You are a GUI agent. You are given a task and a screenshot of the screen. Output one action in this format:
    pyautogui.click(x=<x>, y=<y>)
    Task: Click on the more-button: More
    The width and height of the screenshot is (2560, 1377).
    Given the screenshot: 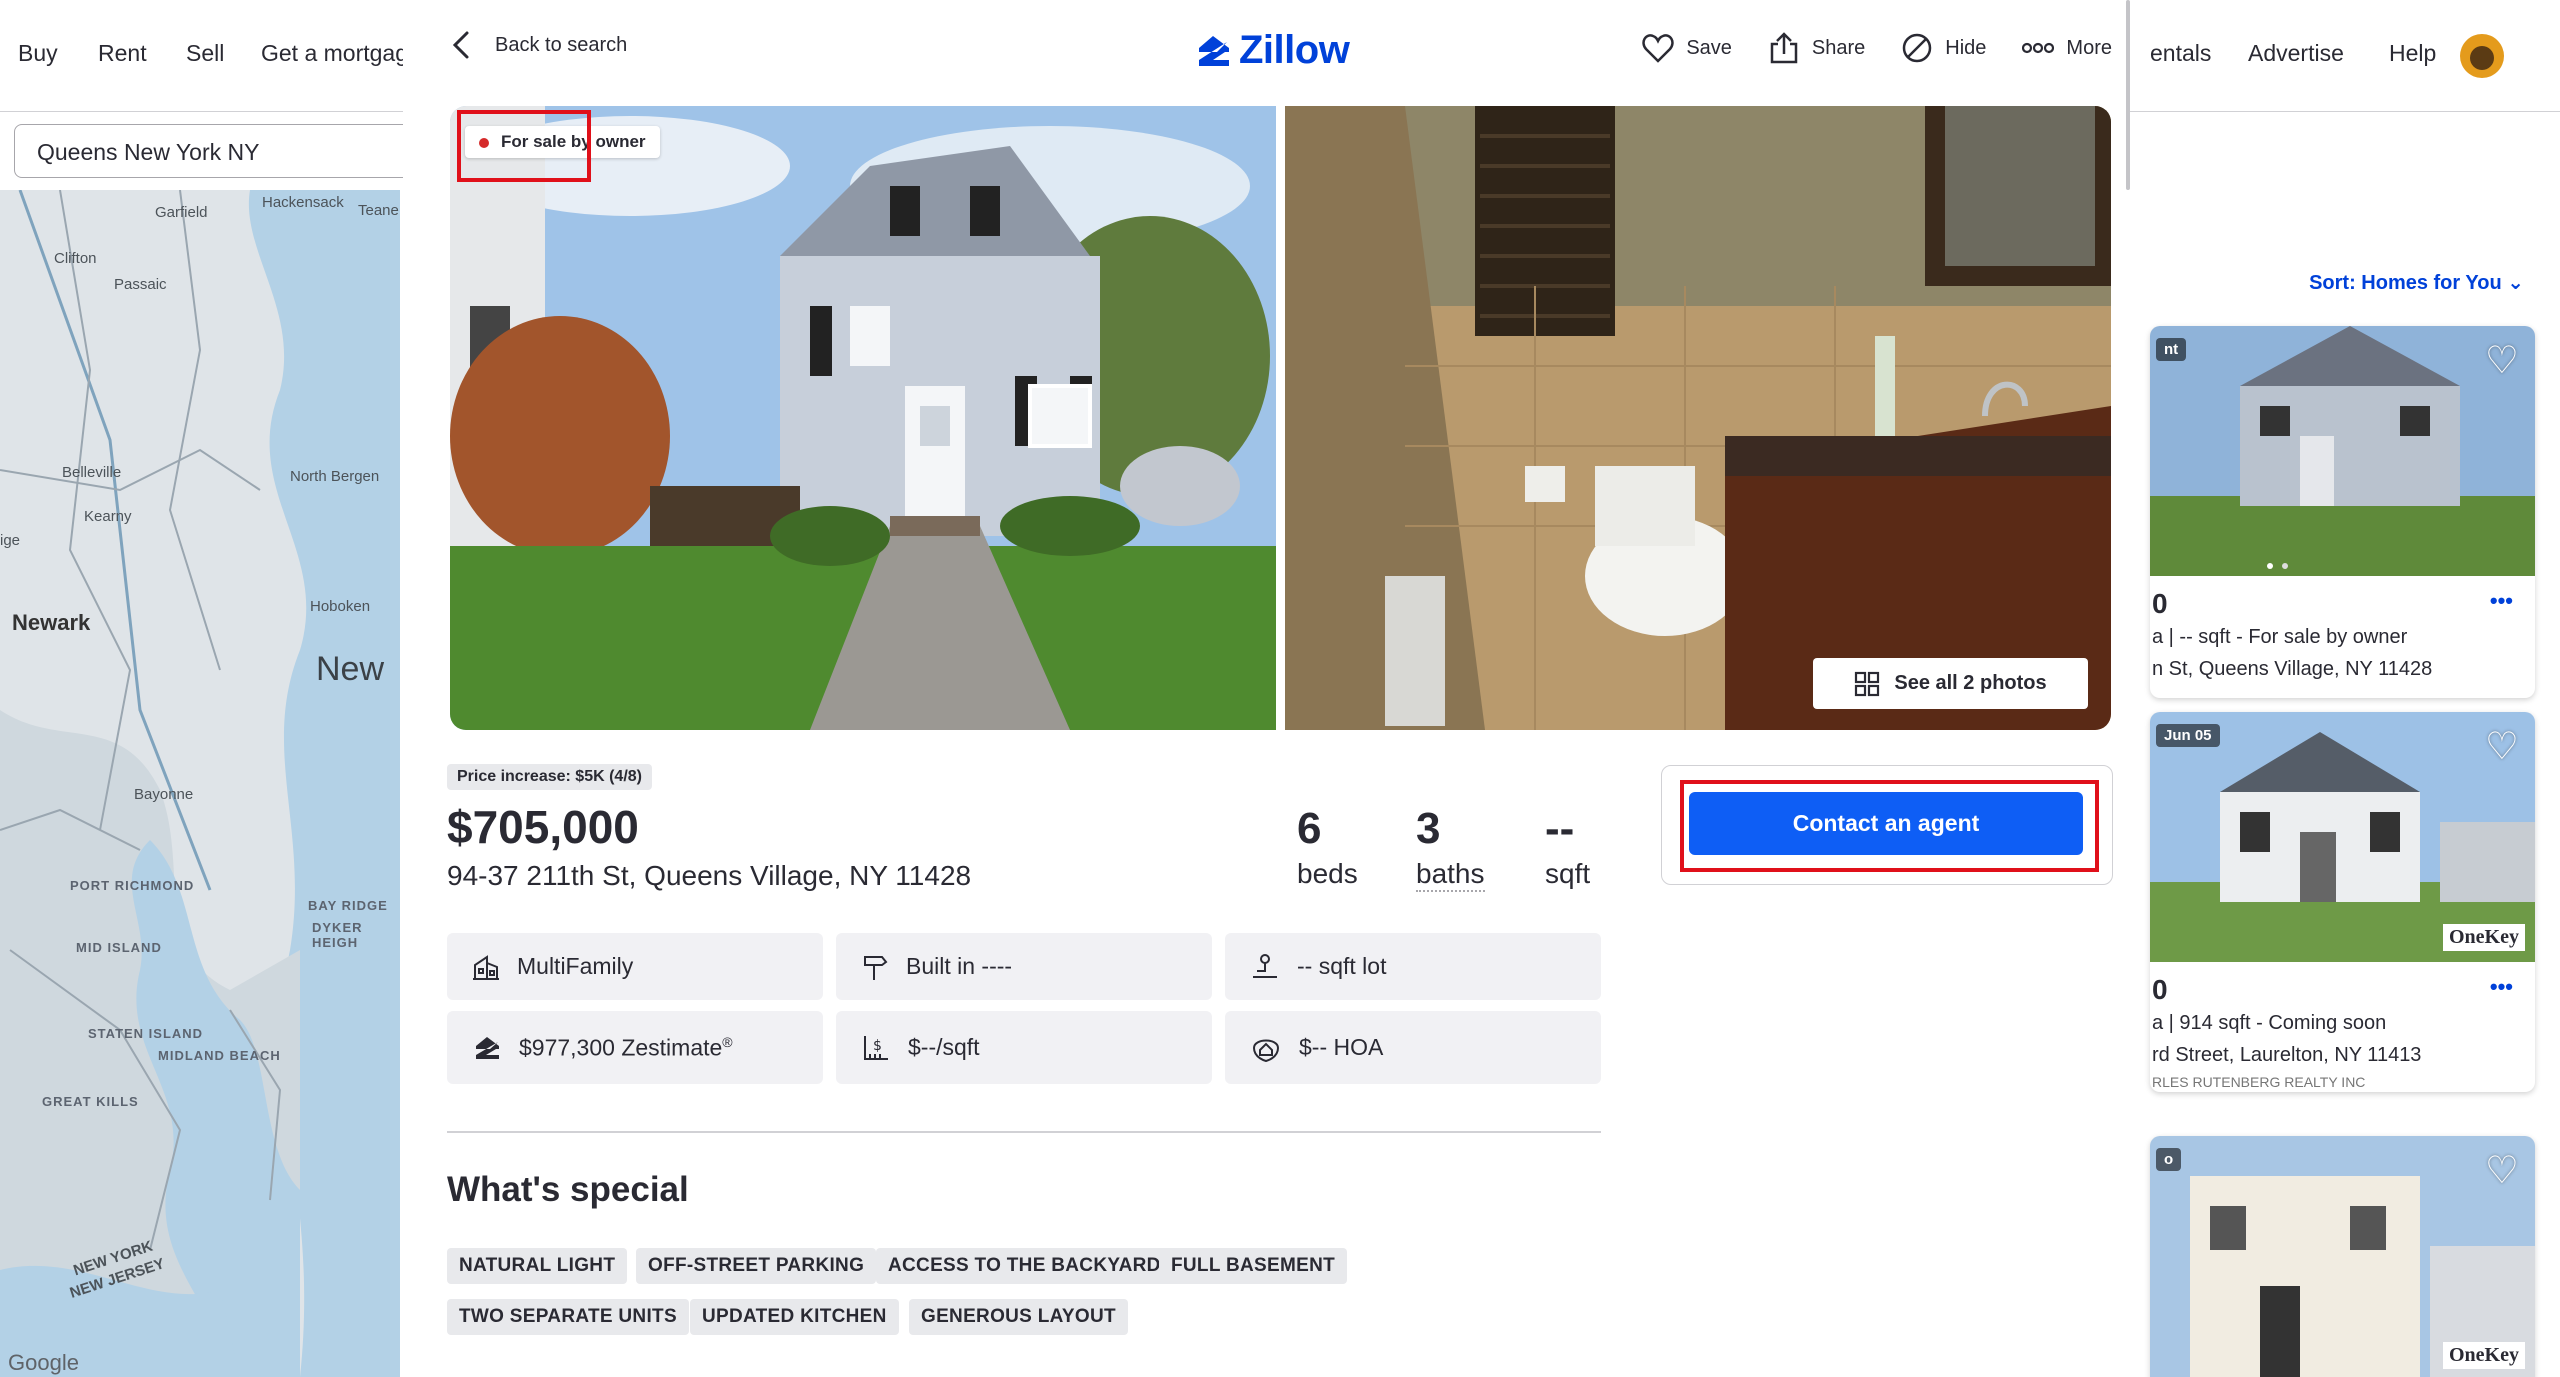 What is the action you would take?
    pyautogui.click(x=2067, y=48)
    